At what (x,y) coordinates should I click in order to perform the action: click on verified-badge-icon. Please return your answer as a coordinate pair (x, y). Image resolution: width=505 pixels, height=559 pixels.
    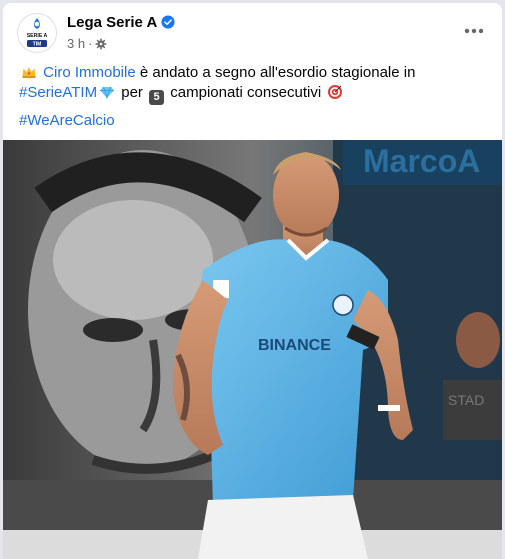
    Looking at the image, I should click on (168, 22).